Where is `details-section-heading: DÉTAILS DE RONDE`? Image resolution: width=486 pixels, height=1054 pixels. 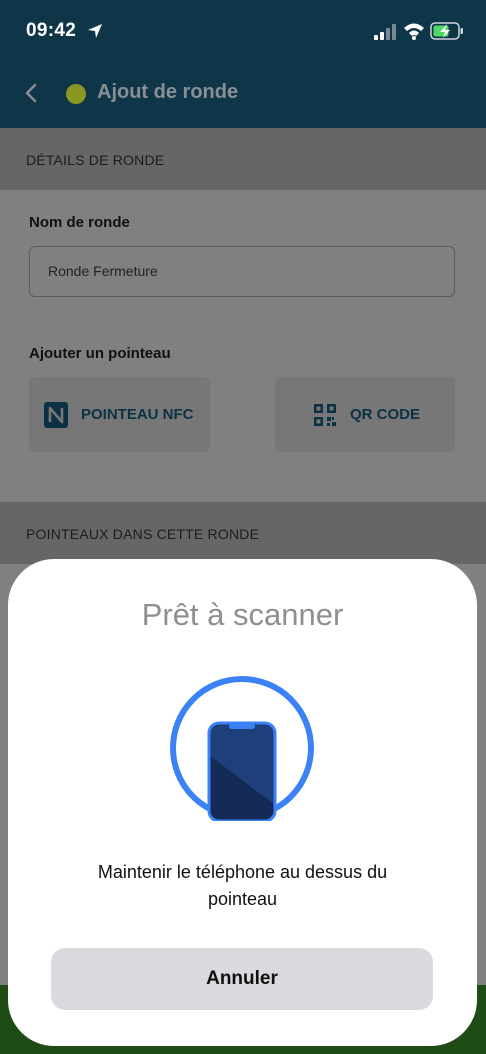 details-section-heading: DÉTAILS DE RONDE is located at coordinates (95, 160).